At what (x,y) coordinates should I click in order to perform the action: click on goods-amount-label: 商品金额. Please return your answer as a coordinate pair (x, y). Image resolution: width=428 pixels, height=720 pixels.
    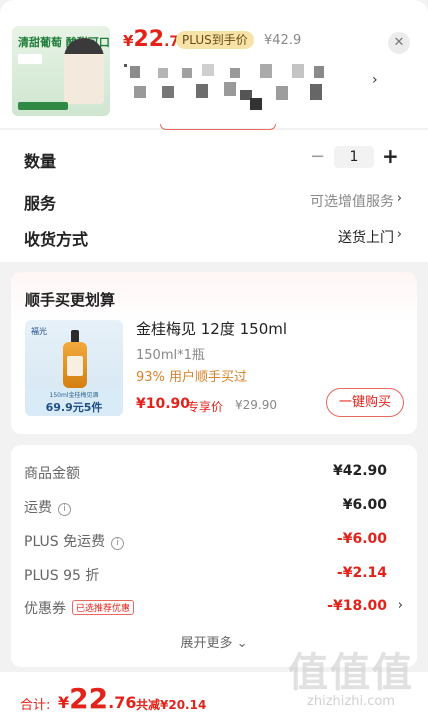
    Looking at the image, I should click on (52, 474).